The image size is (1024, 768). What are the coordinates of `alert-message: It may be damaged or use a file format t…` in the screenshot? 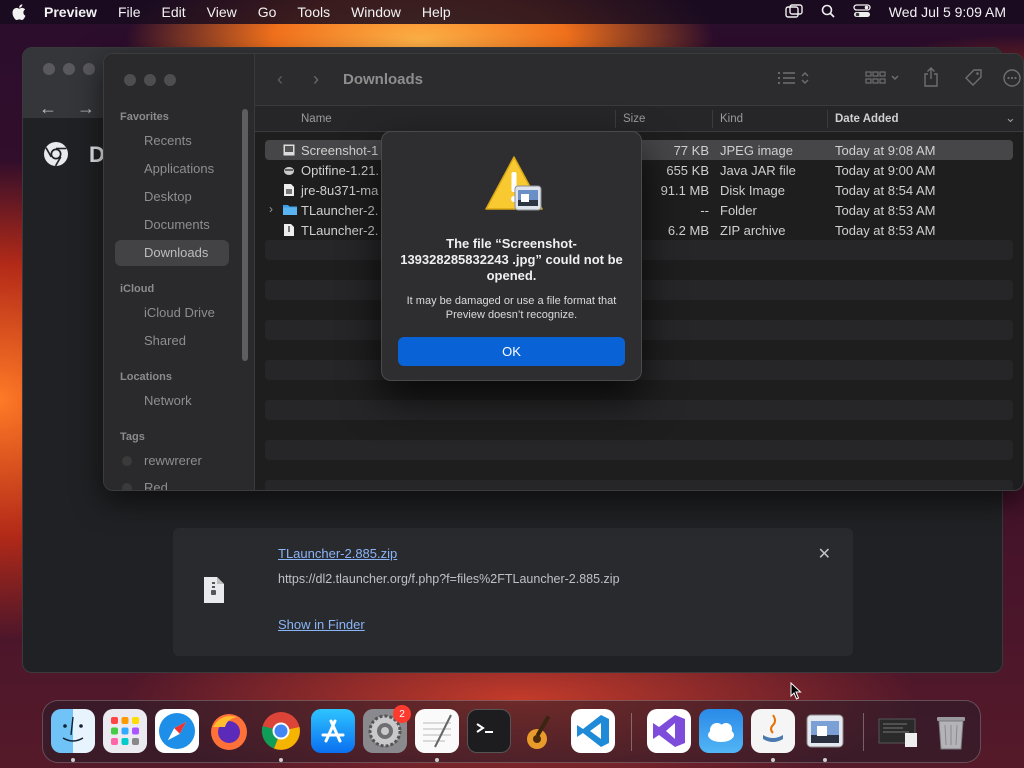 It's located at (511, 308).